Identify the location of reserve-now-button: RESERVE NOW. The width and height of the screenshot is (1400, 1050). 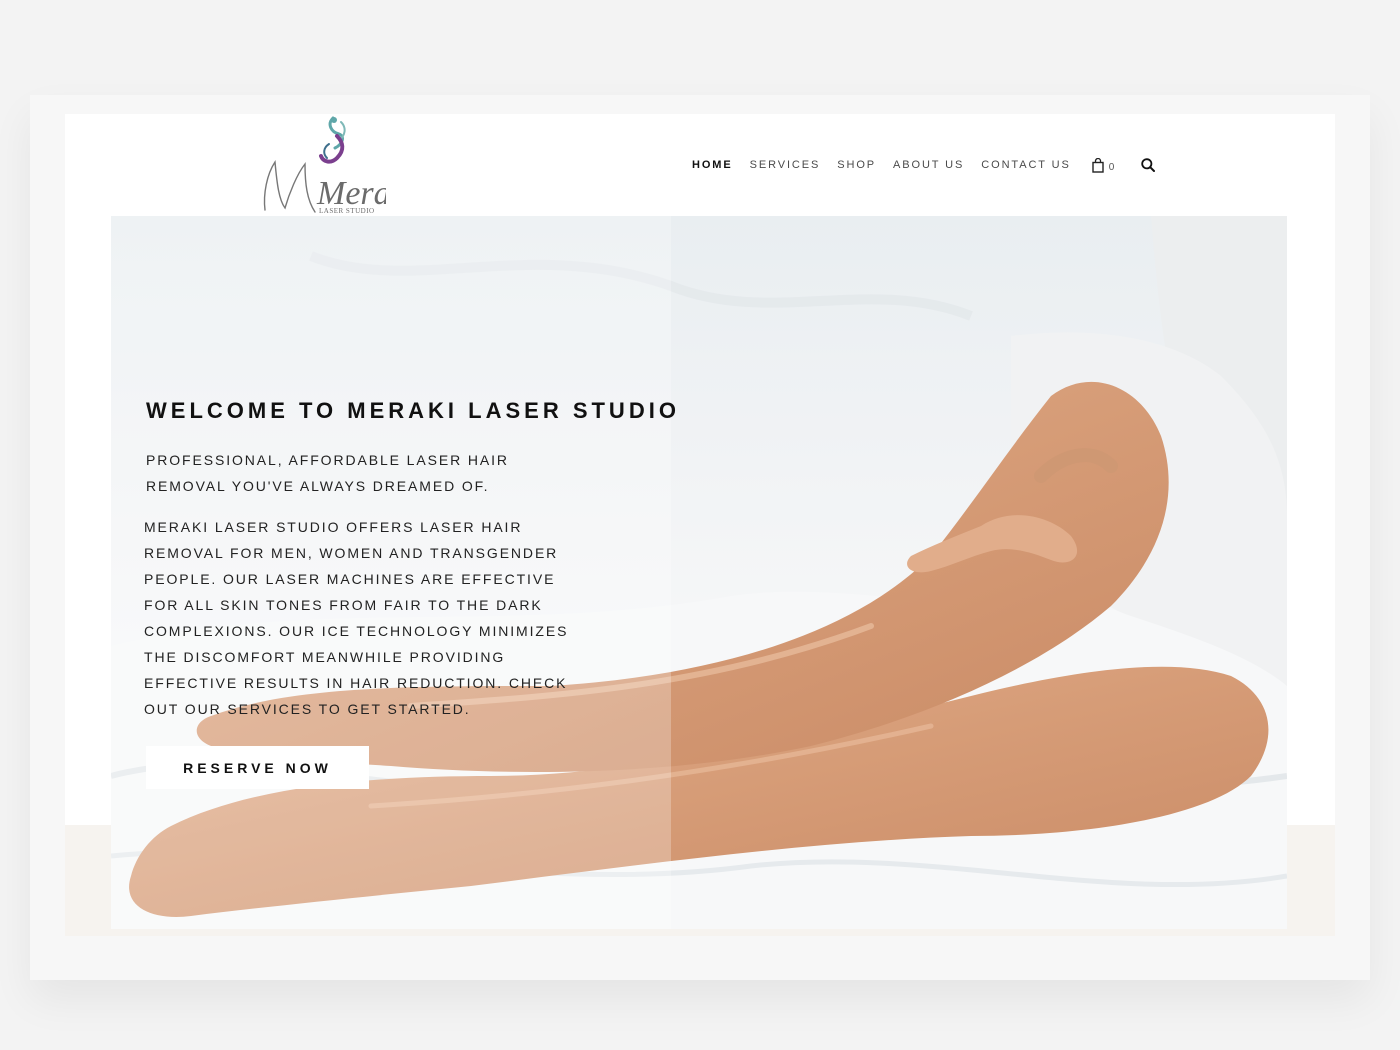
(257, 767).